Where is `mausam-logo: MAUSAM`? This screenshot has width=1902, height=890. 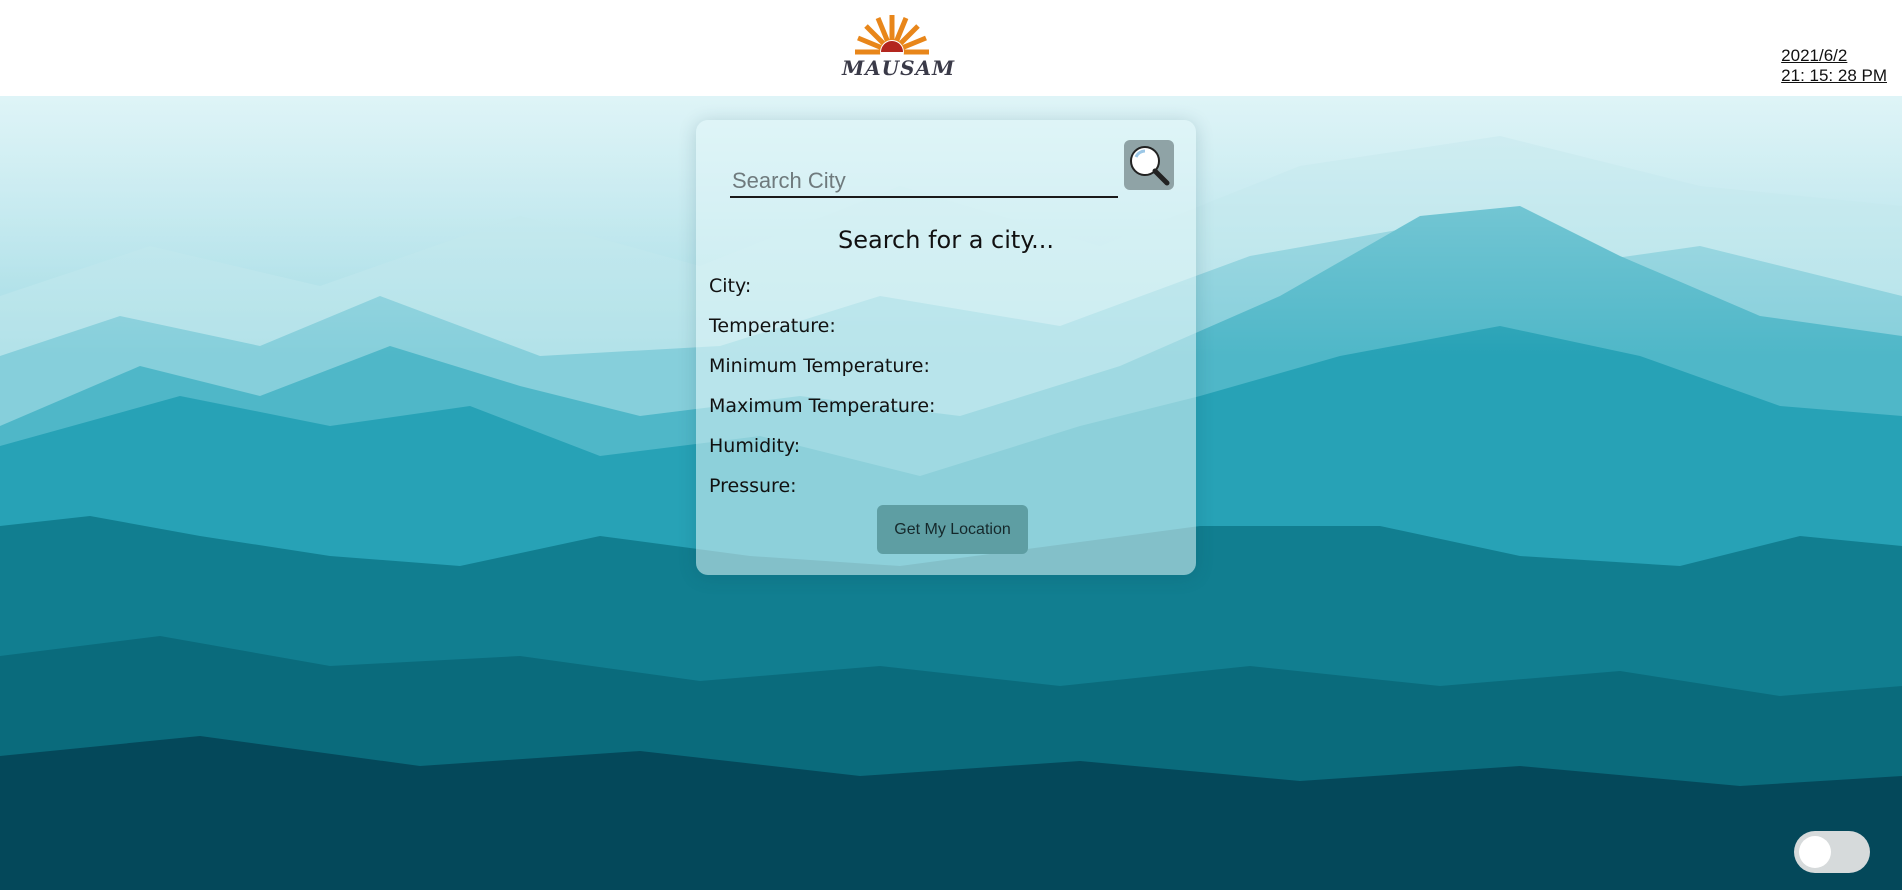 mausam-logo: MAUSAM is located at coordinates (899, 45).